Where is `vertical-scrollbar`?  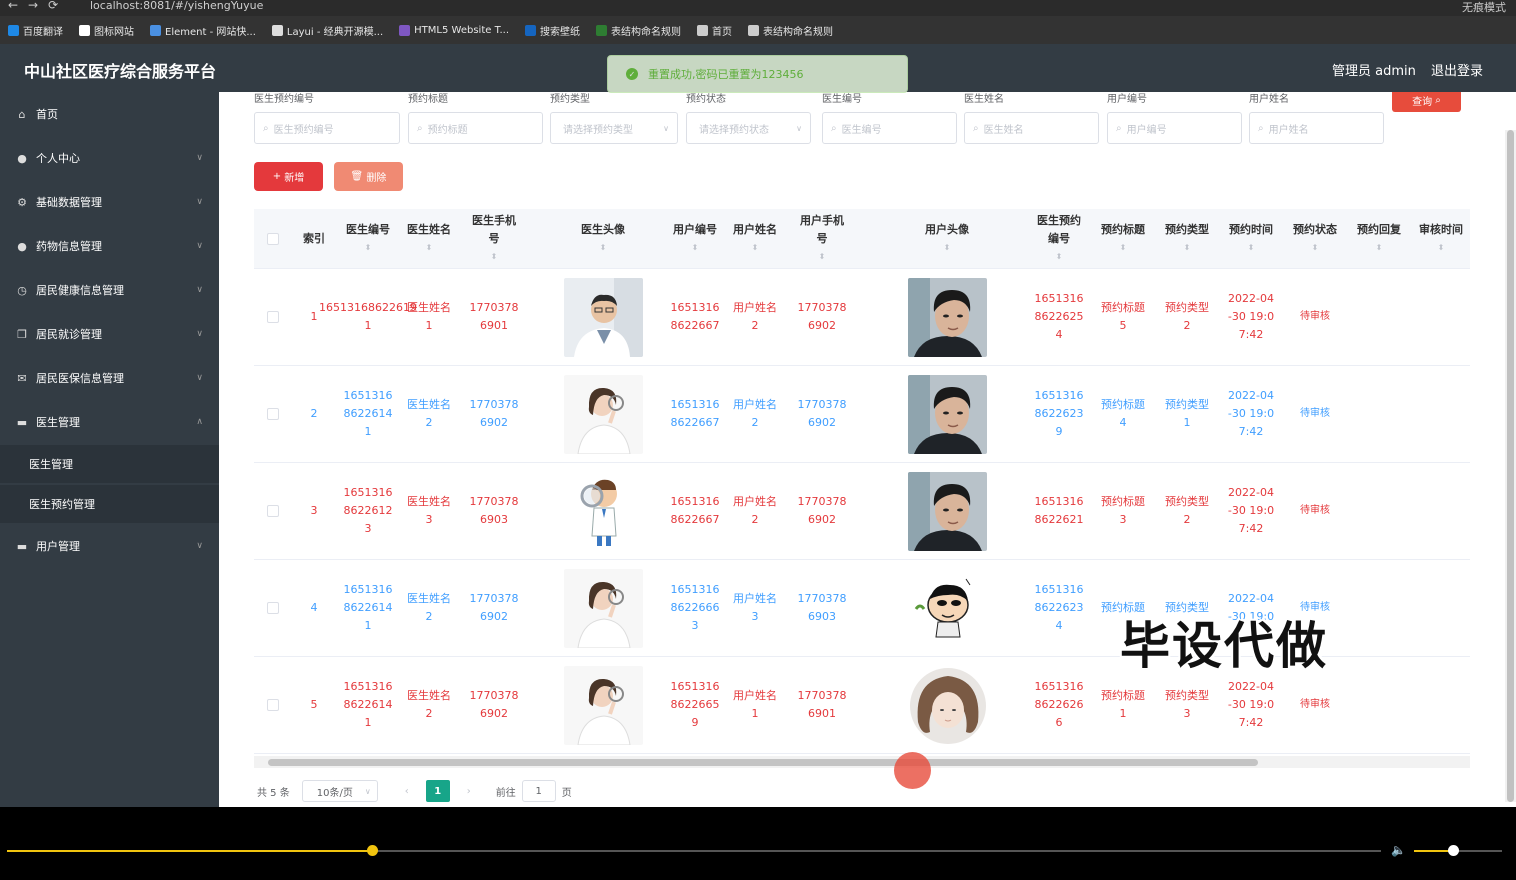
vertical-scrollbar is located at coordinates (1510, 466).